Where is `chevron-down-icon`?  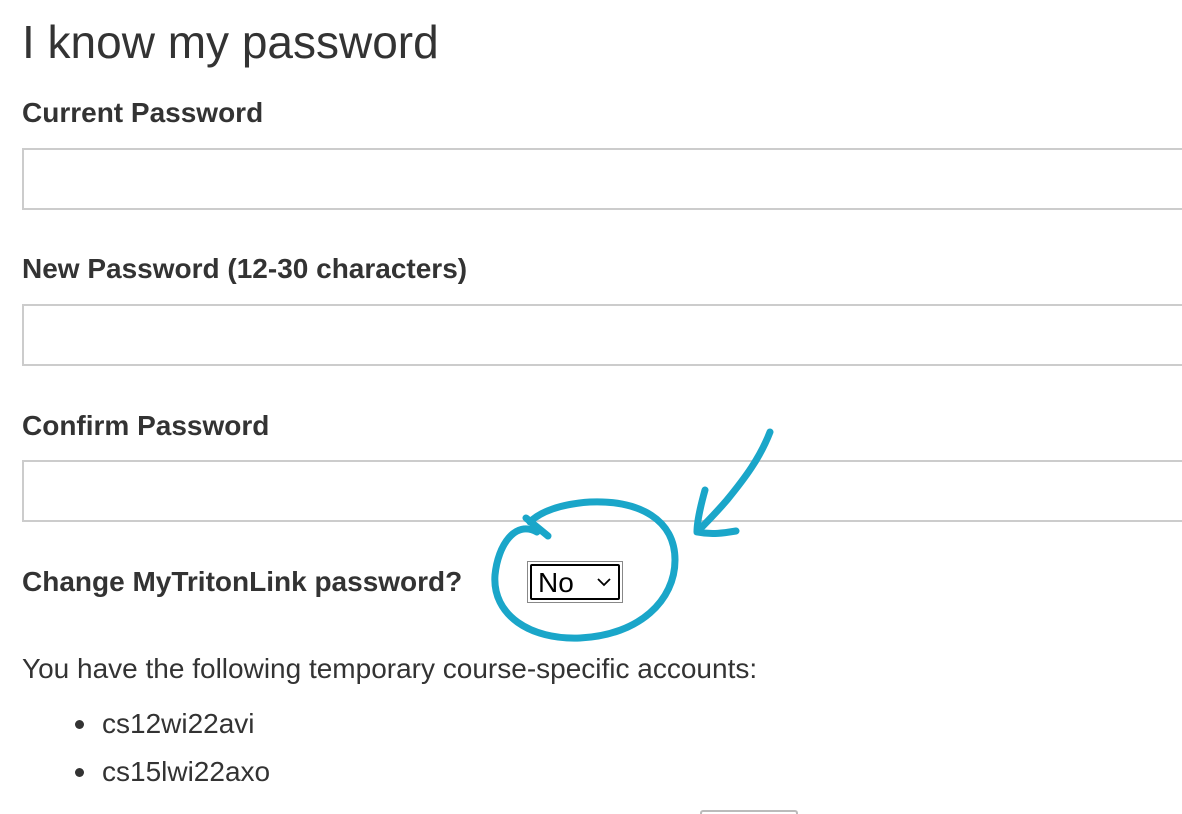 chevron-down-icon is located at coordinates (604, 582).